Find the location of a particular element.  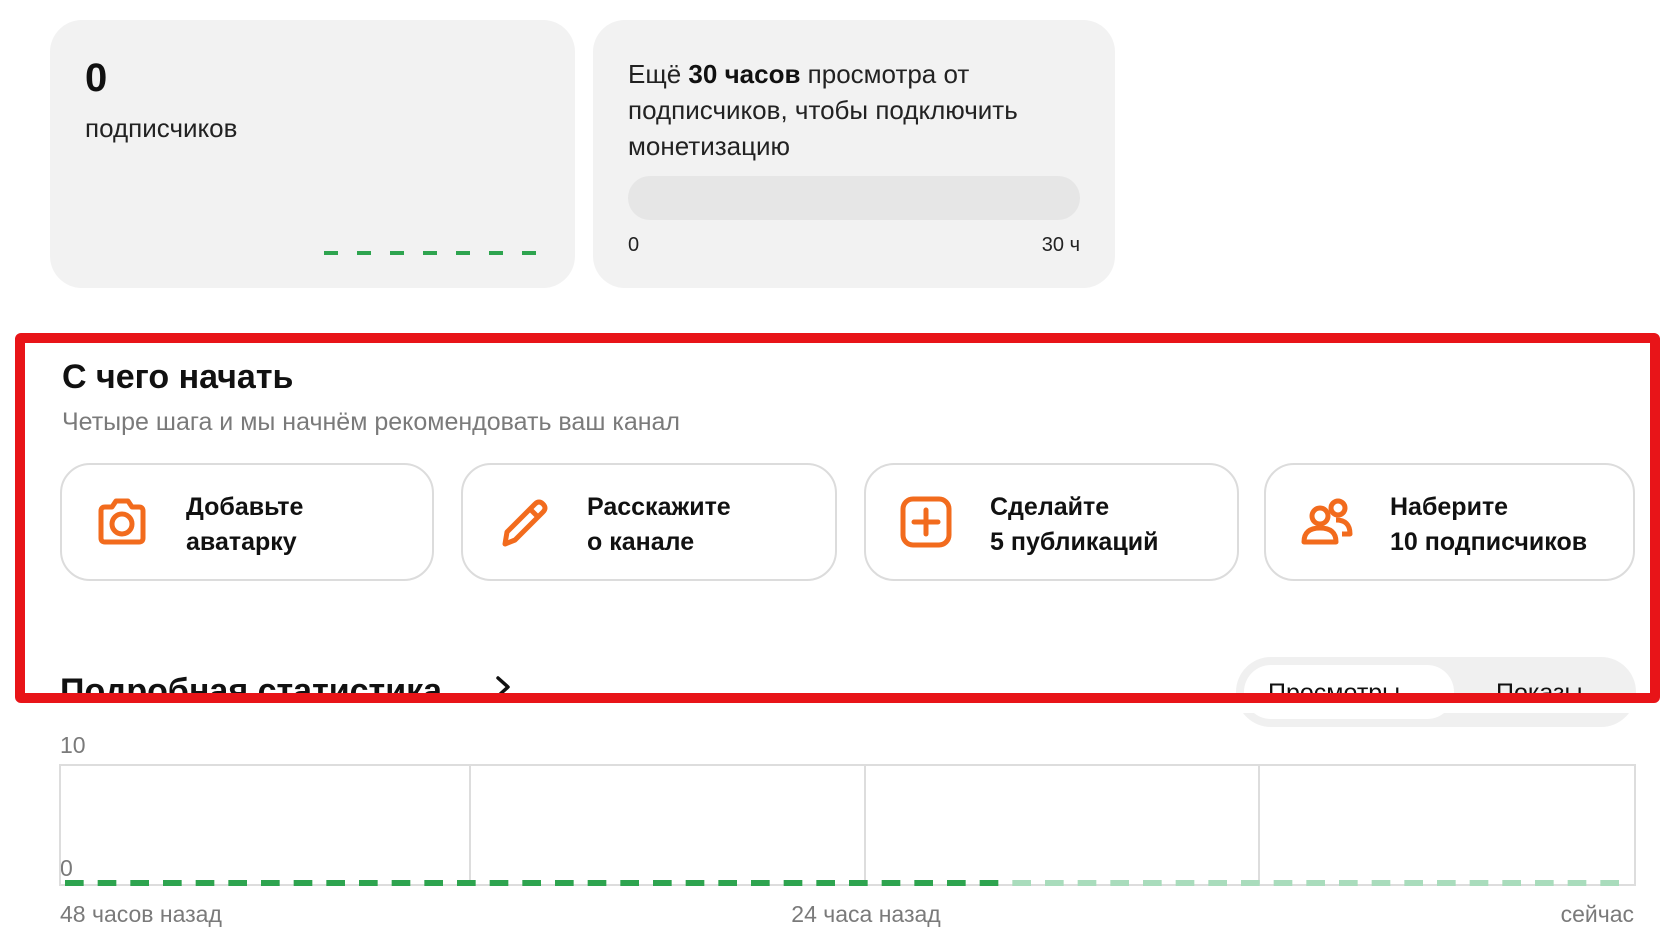

step-label: Сделайте 5 публикаций is located at coordinates (1074, 524).